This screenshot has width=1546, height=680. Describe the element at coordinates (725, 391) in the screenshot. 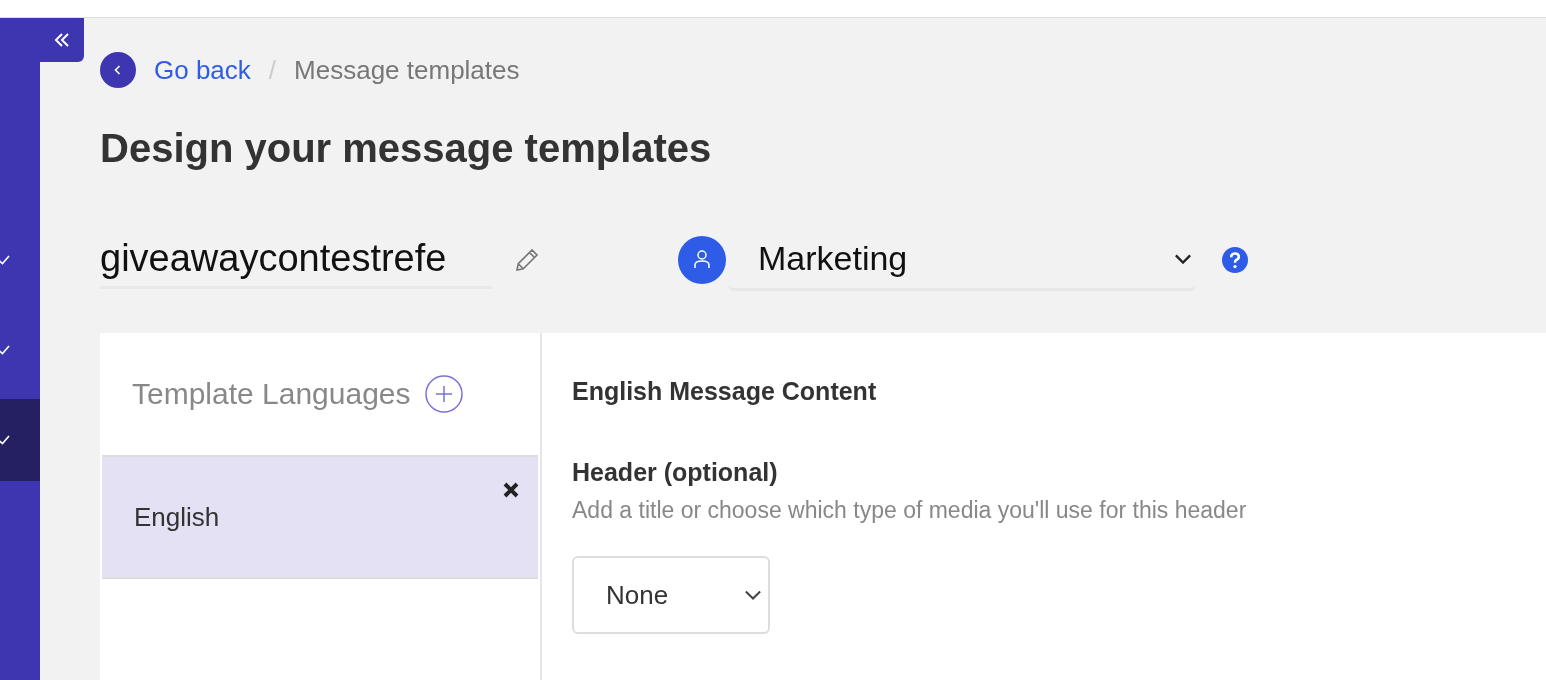

I see `content-title: English Message Content` at that location.